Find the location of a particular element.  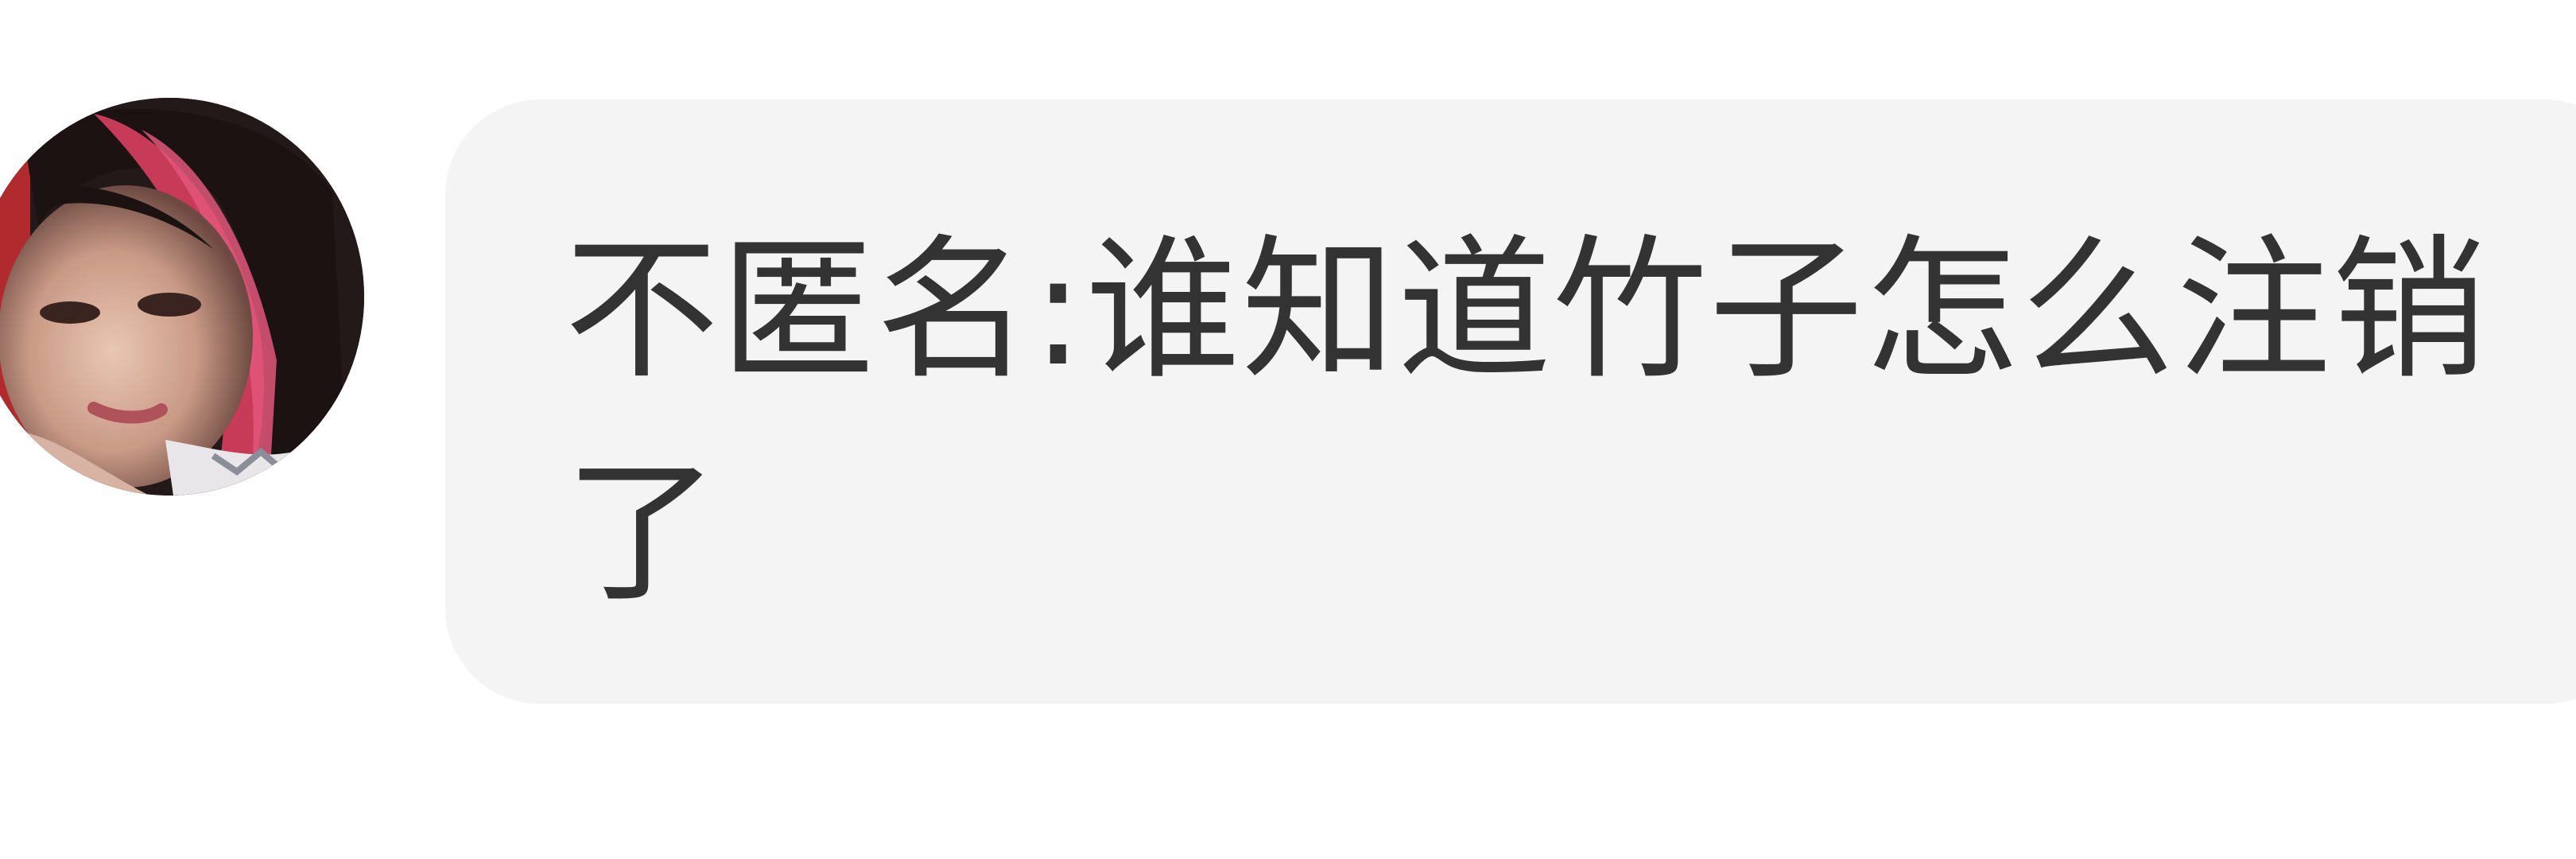

avatar-photo is located at coordinates (182, 297).